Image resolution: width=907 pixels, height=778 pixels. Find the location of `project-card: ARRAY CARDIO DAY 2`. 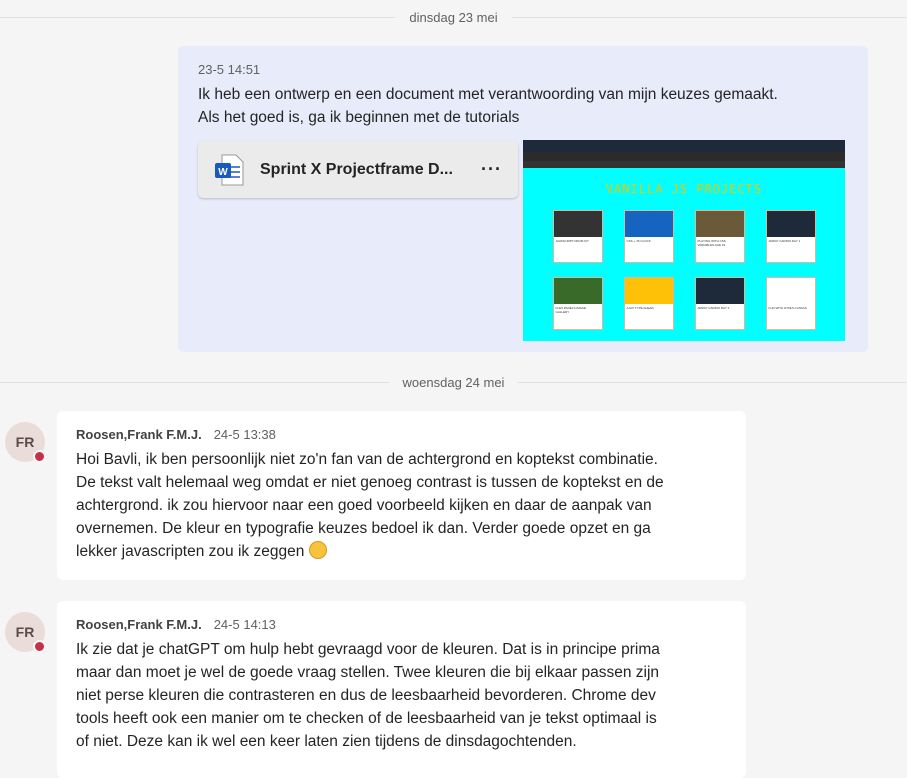

project-card: ARRAY CARDIO DAY 2 is located at coordinates (719, 303).